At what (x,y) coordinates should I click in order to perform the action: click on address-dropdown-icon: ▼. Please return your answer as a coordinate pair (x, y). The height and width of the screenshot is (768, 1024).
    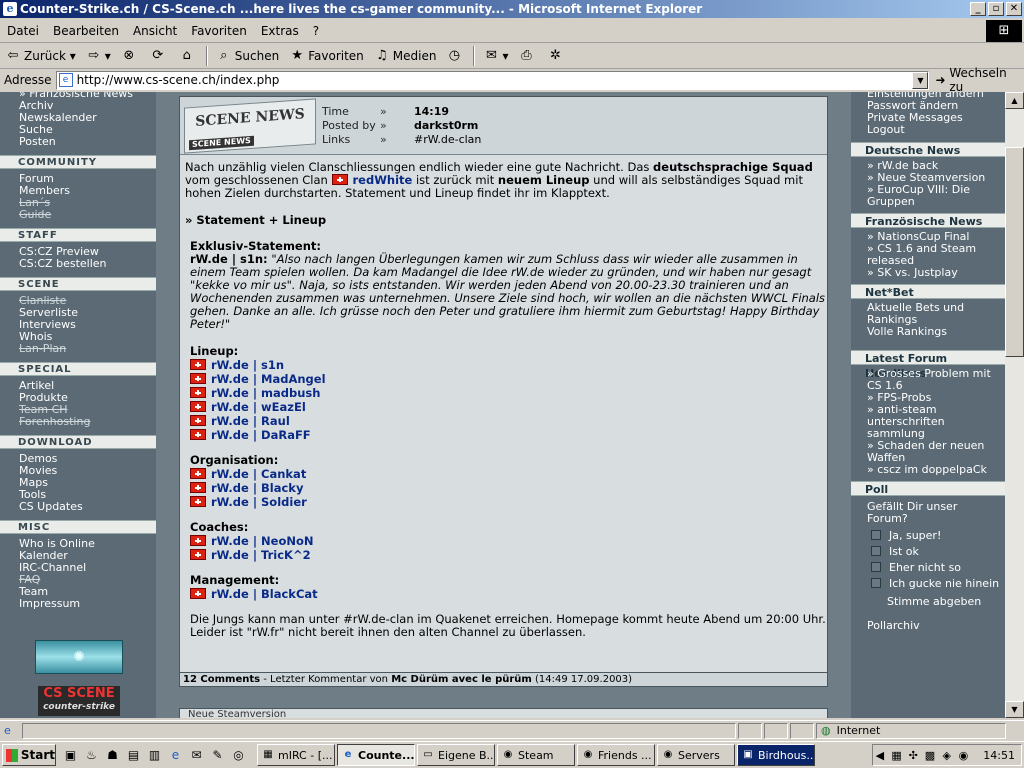
    Looking at the image, I should click on (920, 80).